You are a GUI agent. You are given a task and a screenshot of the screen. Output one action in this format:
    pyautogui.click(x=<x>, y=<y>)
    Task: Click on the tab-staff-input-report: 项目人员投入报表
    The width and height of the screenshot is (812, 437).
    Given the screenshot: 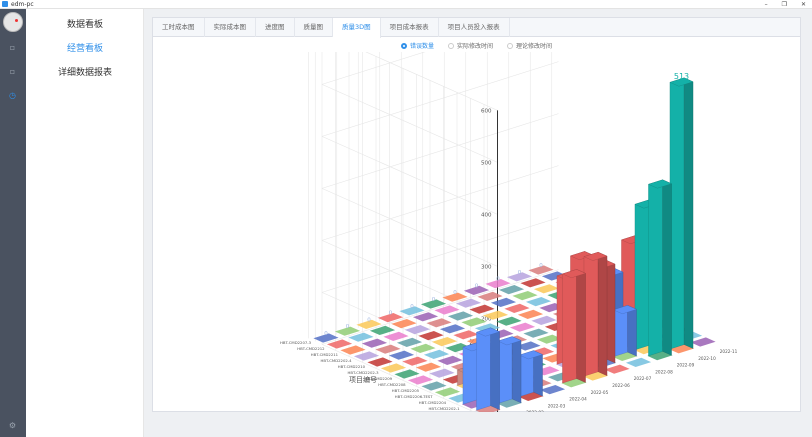 What is the action you would take?
    pyautogui.click(x=474, y=27)
    